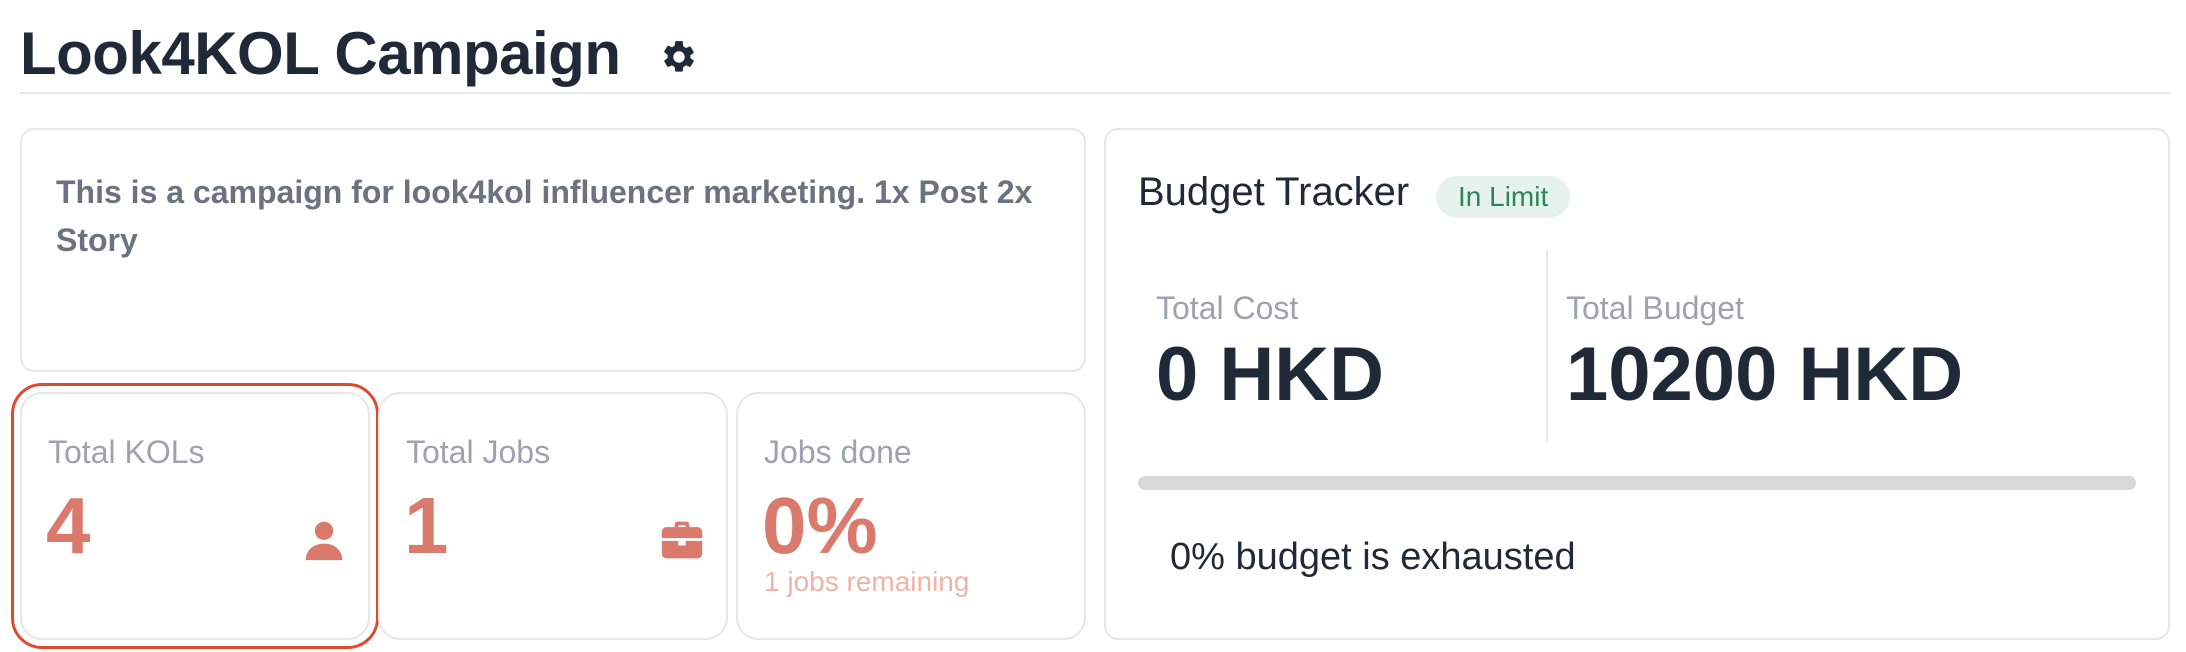 The height and width of the screenshot is (652, 2186). I want to click on jobs-remaining-text: 1 jobs remaining, so click(867, 581).